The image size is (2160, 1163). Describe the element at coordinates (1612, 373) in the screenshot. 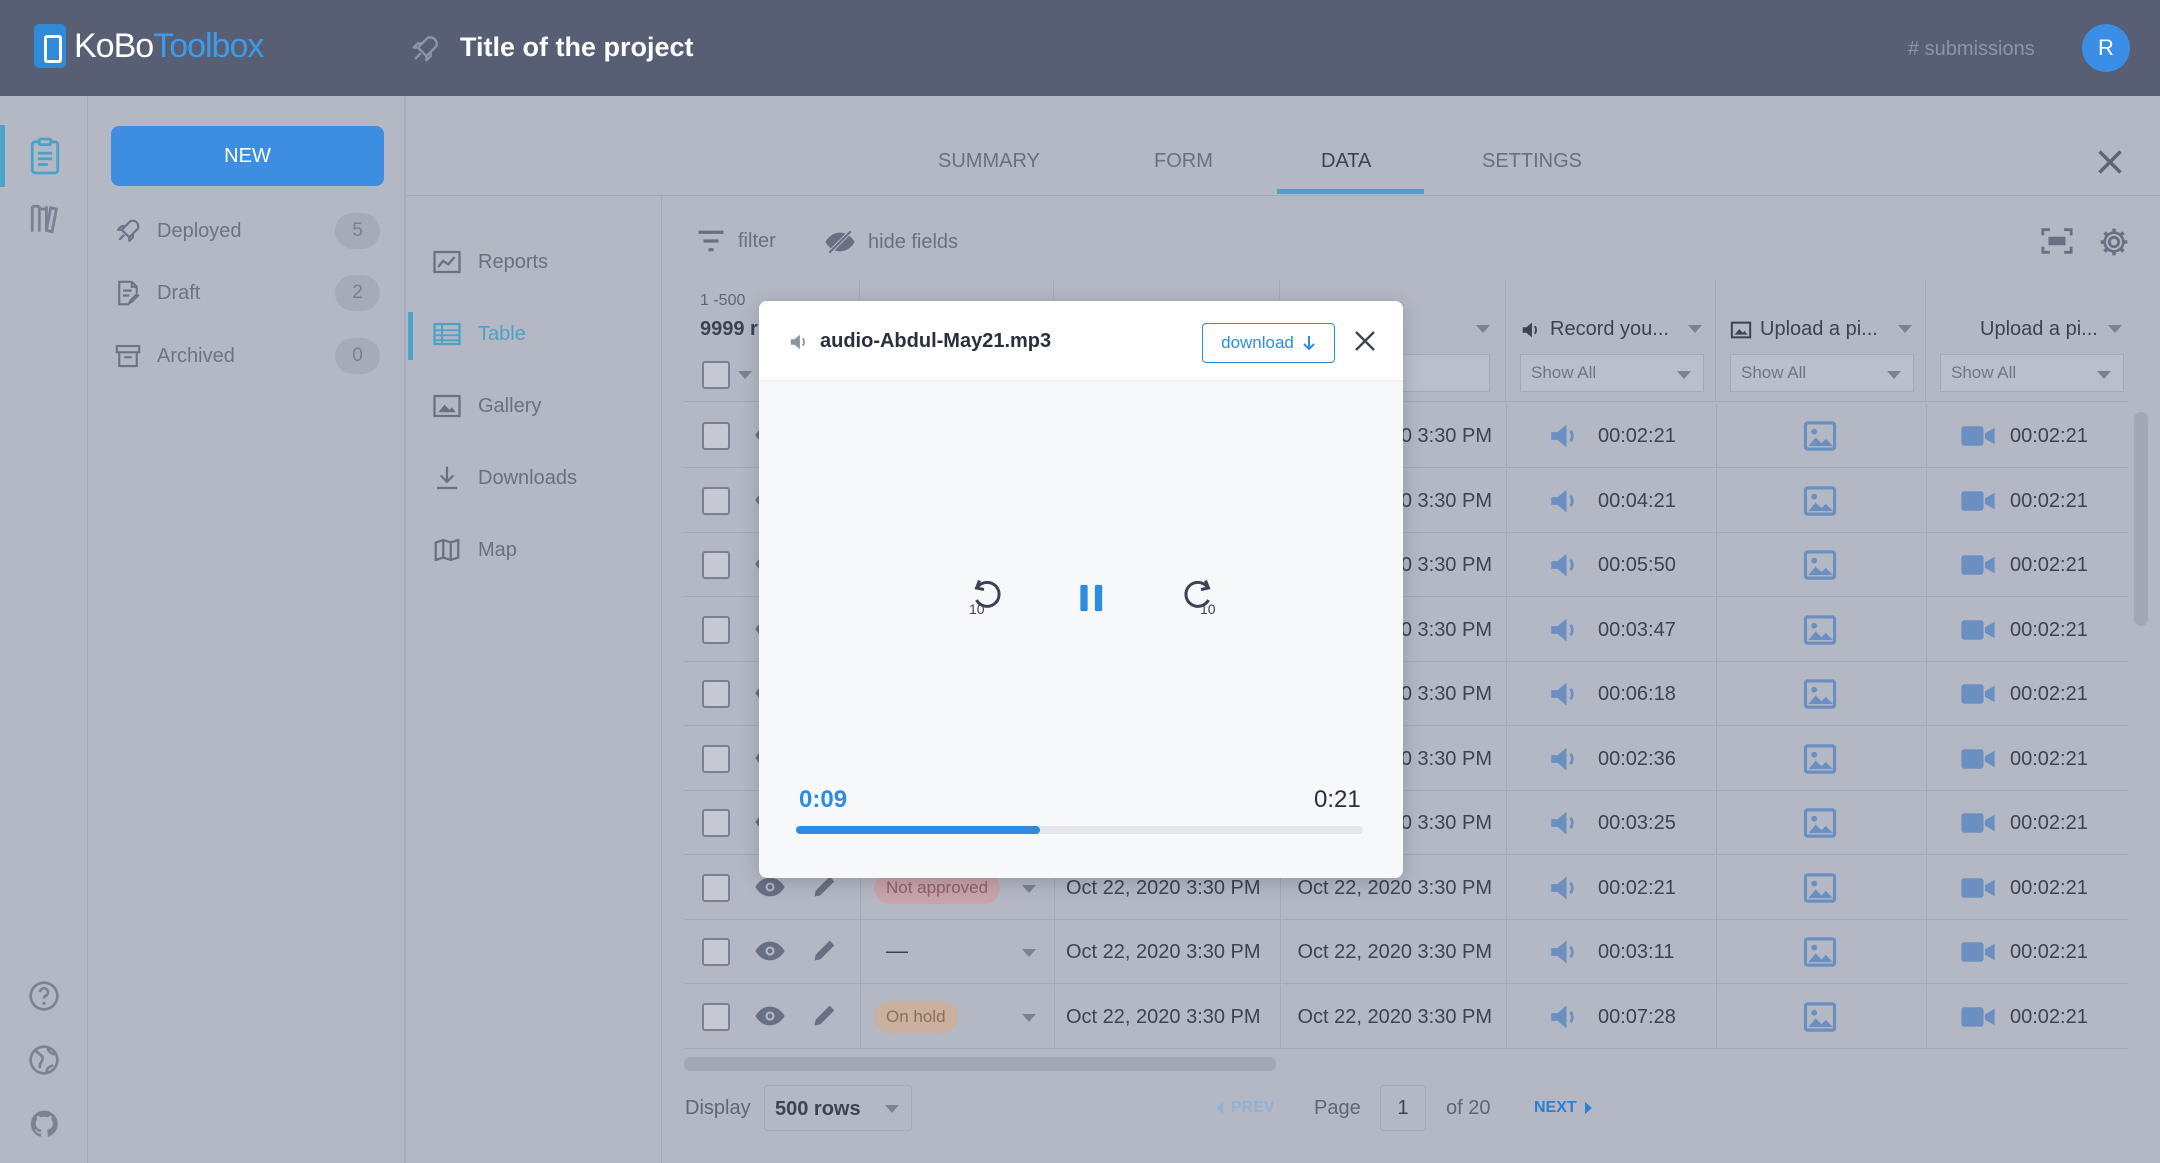

I see `audio-column-filter: Show All` at that location.